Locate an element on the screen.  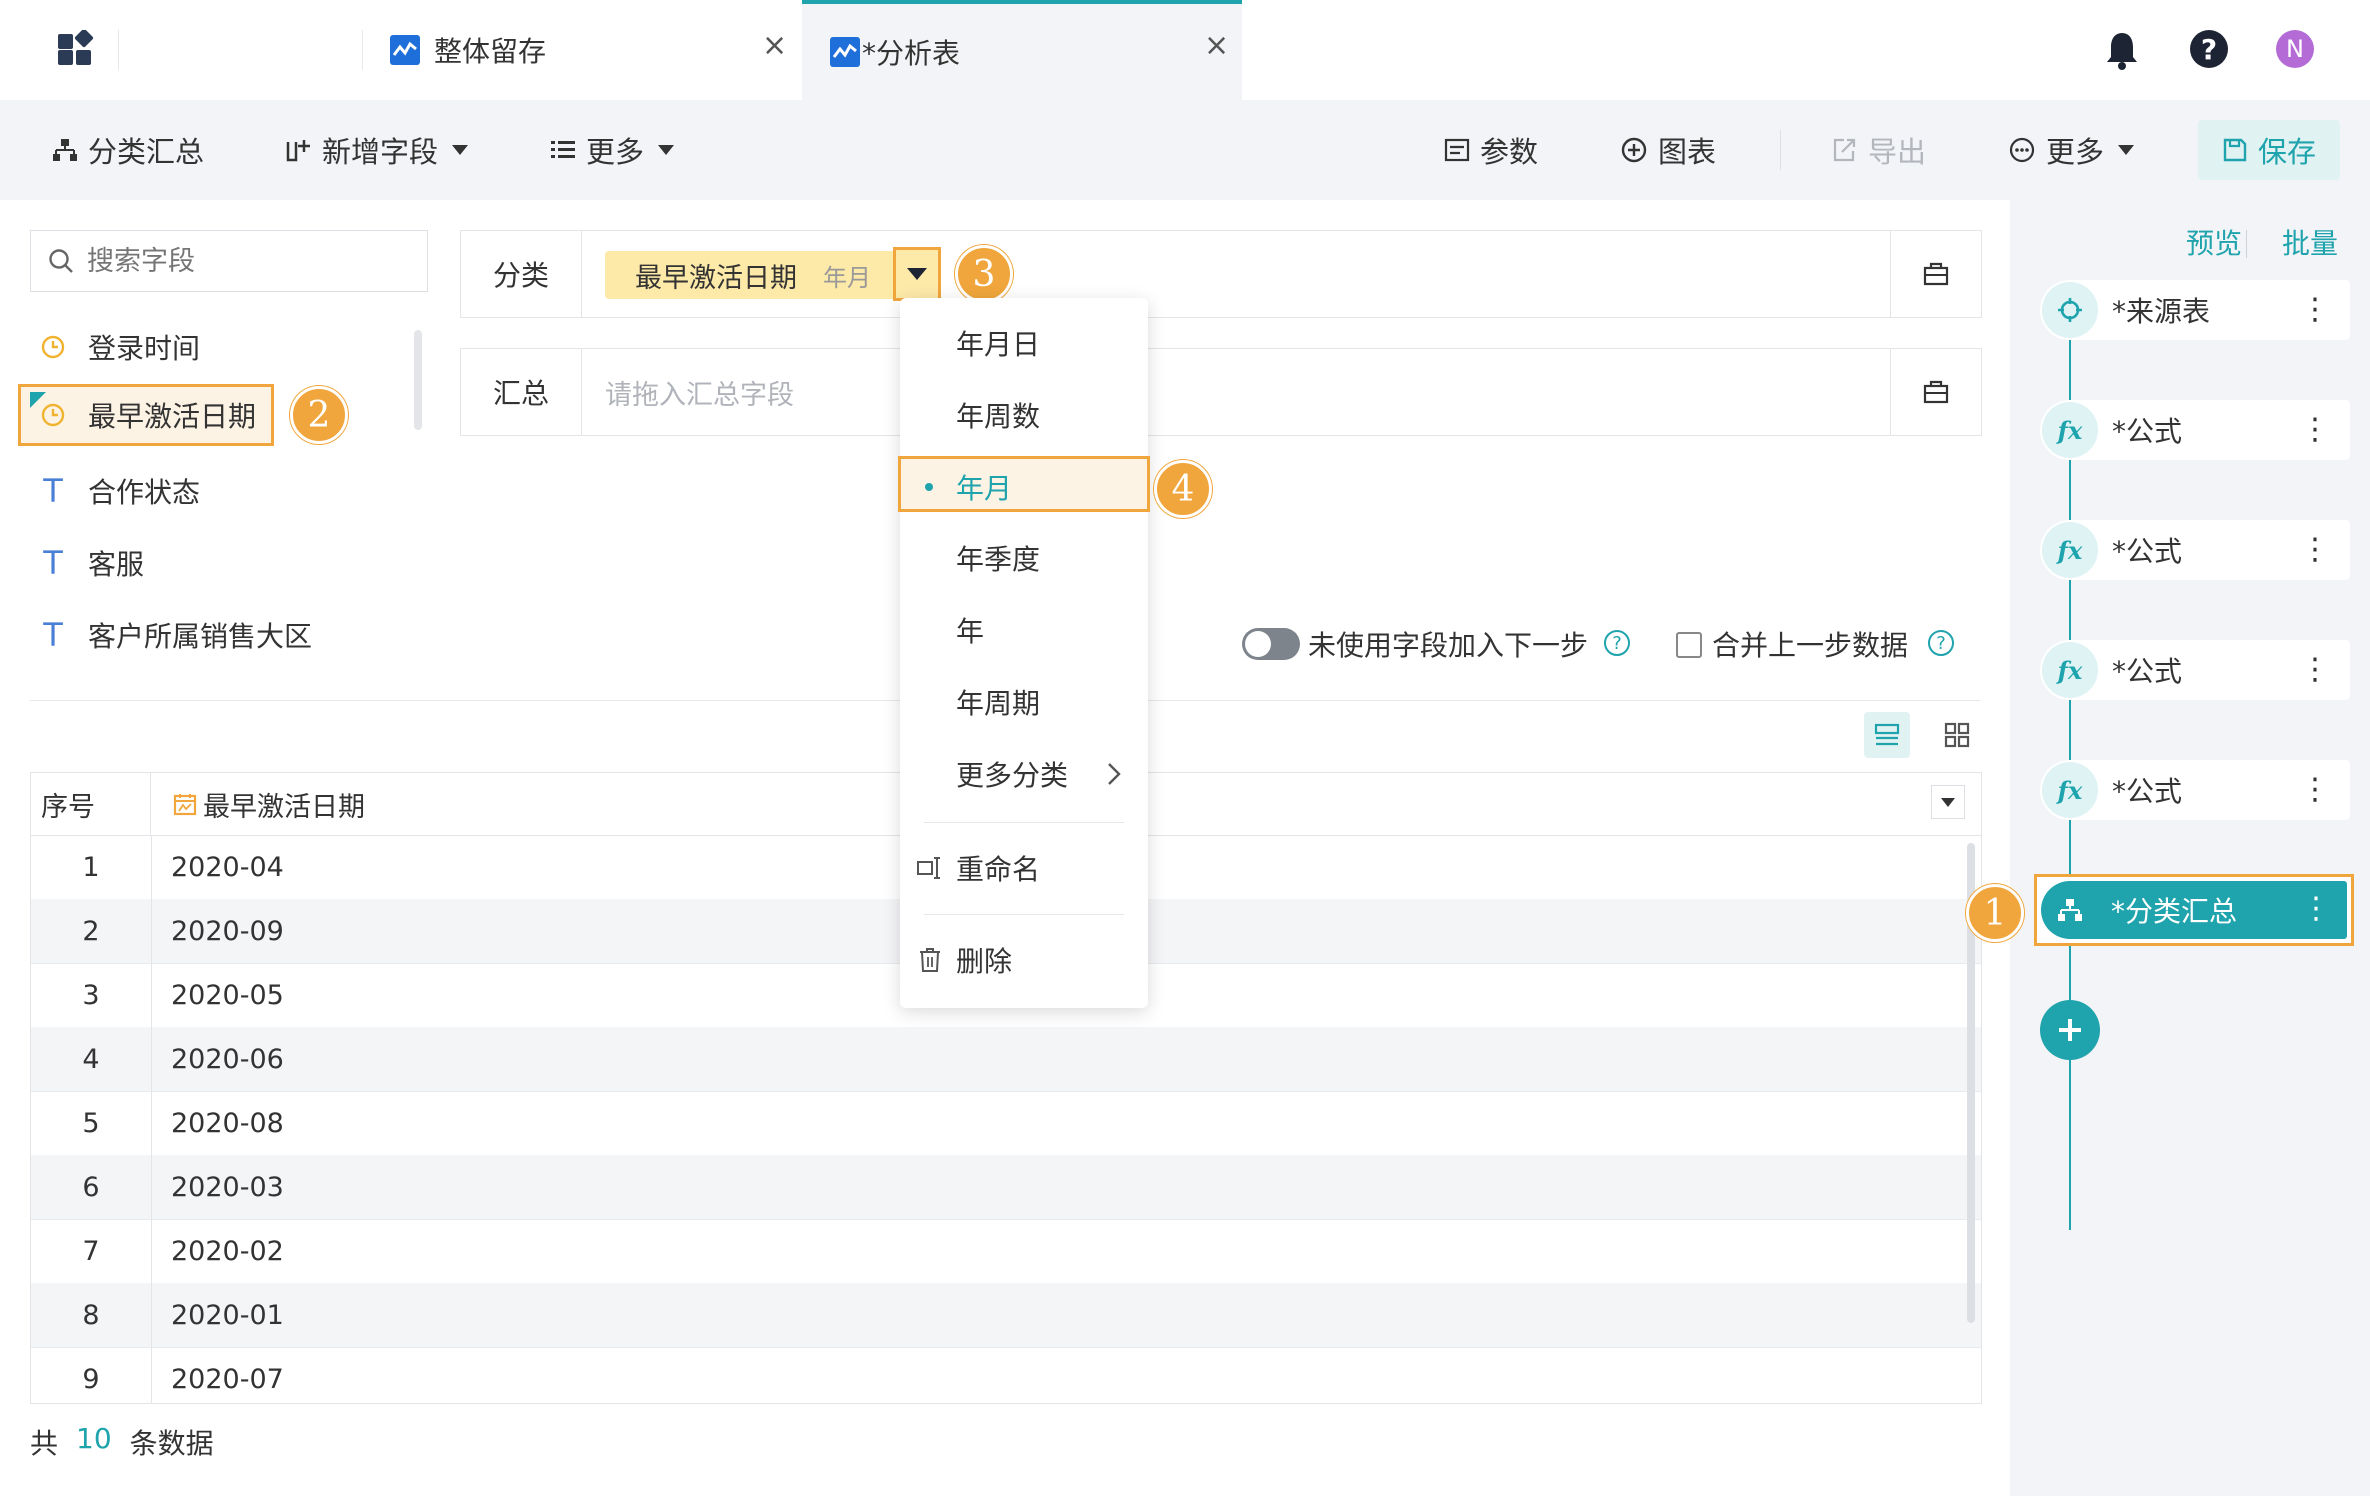
search-input is located at coordinates (247, 261).